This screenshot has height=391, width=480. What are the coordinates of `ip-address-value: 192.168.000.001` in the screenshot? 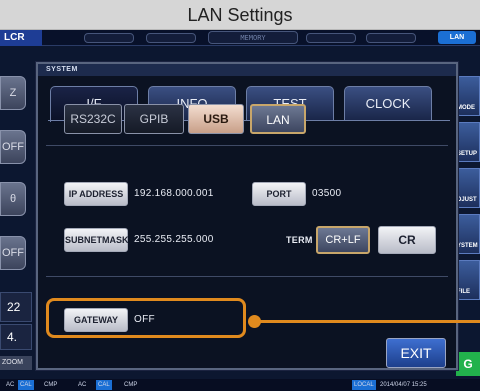 It's located at (174, 193).